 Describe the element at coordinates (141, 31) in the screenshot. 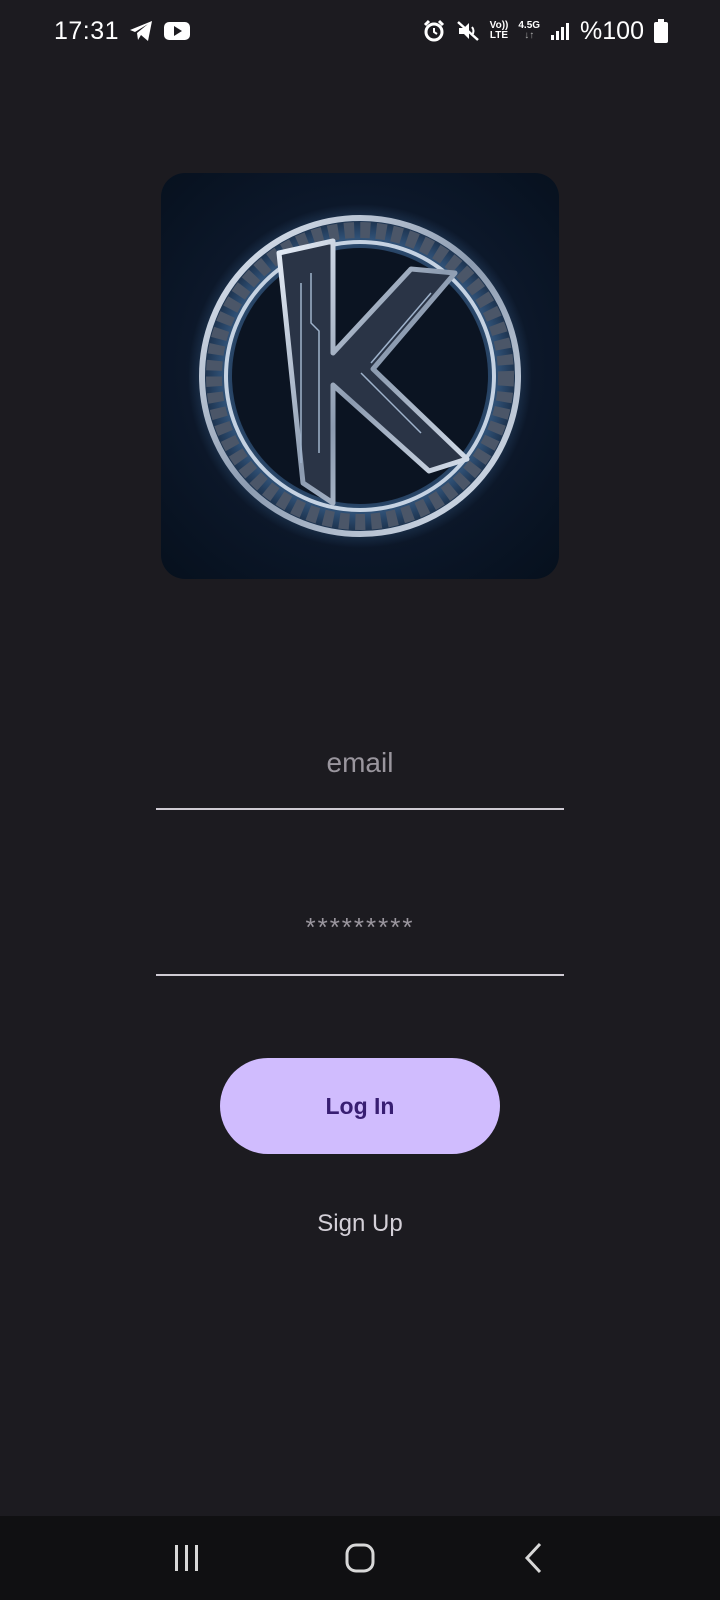

I see `telegram-icon` at that location.